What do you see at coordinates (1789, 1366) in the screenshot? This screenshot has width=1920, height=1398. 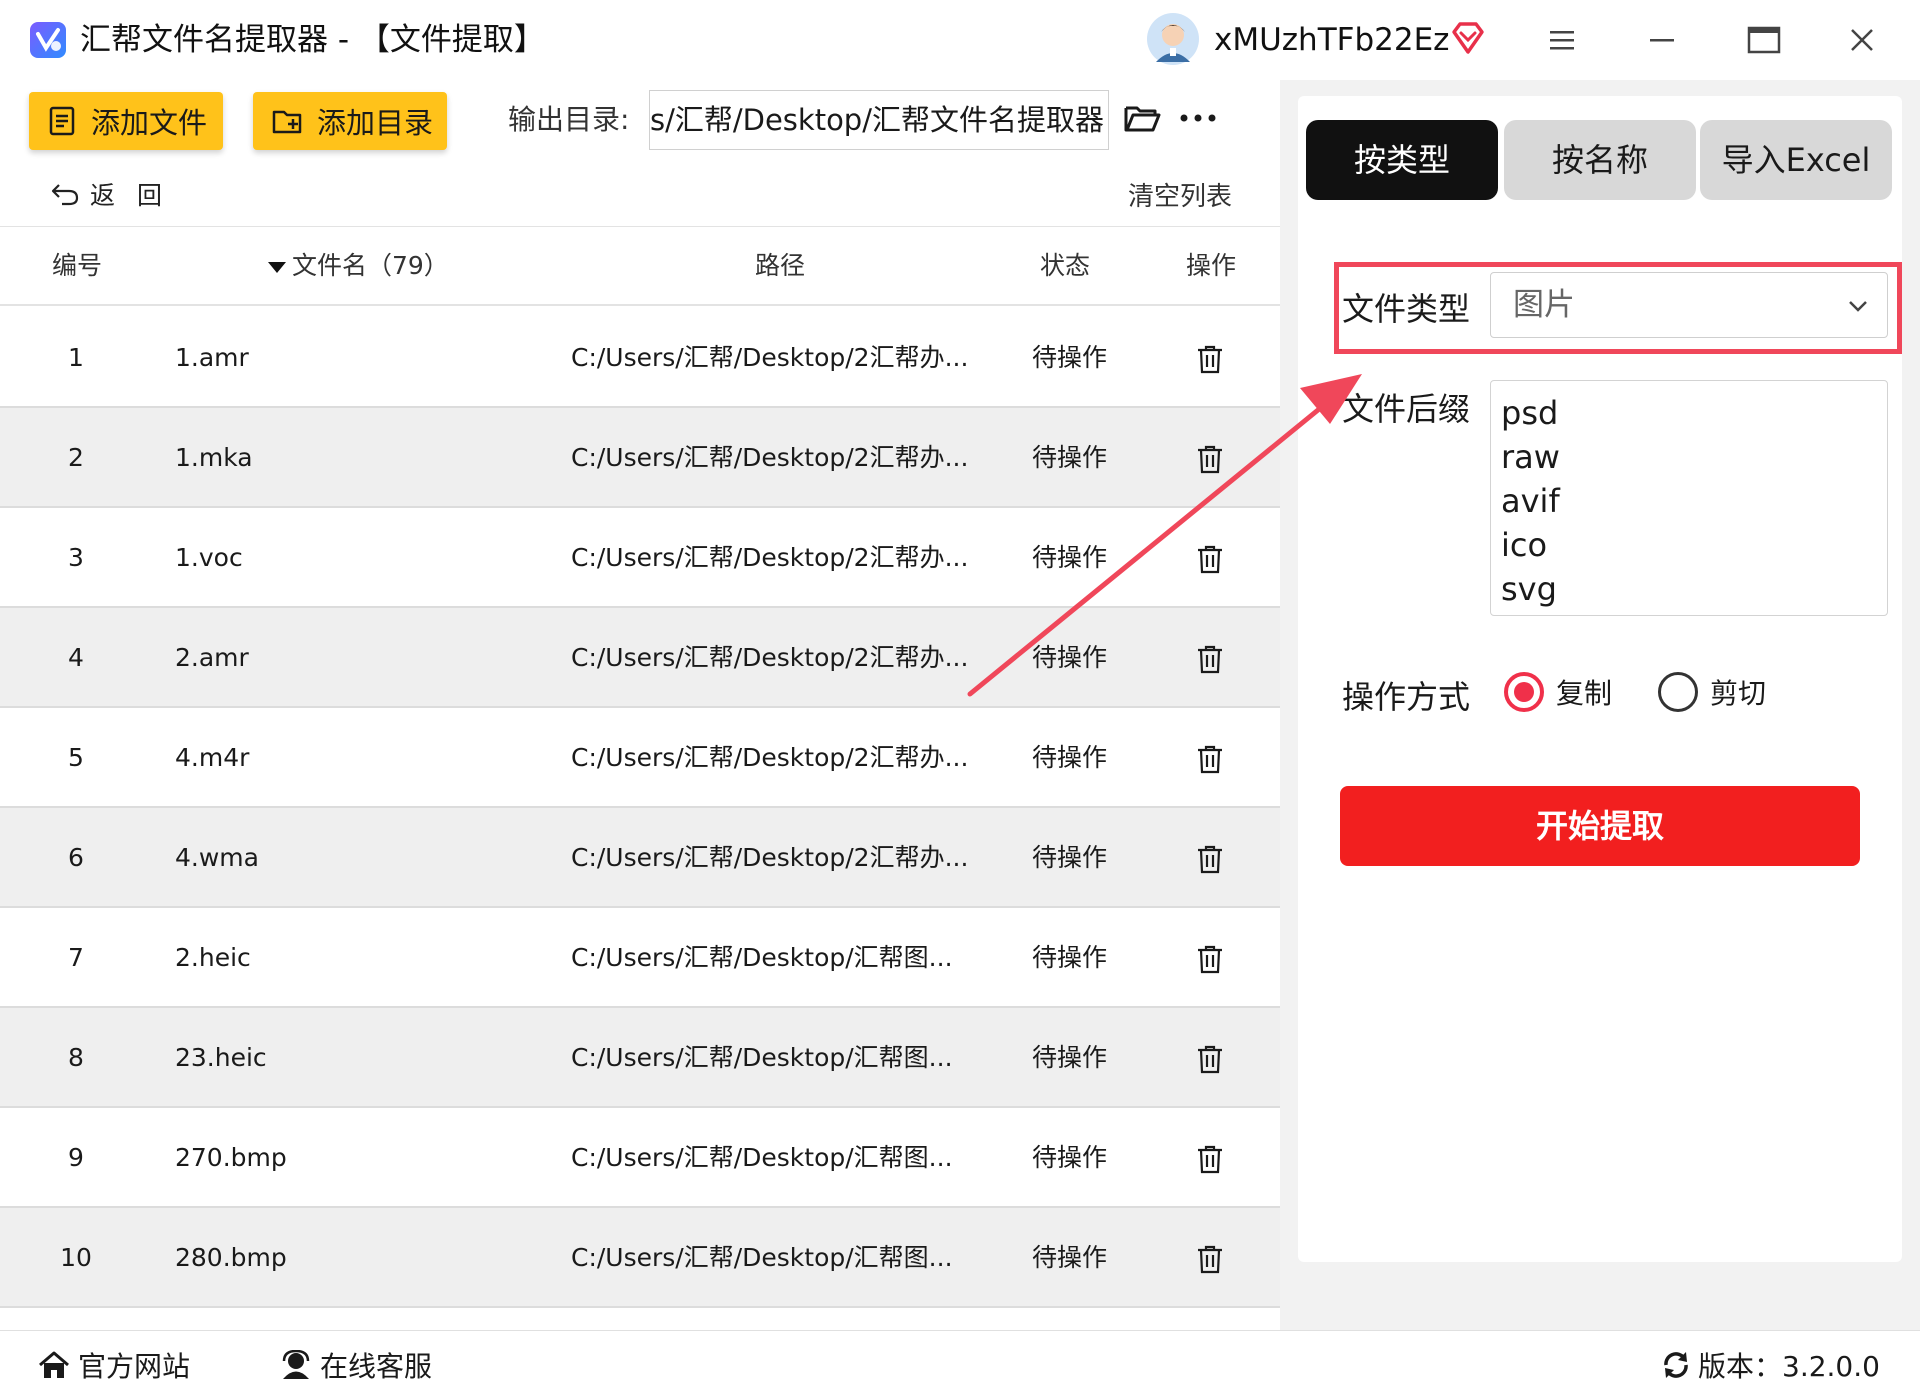 I see `version-label: 版本：3.2.0.0` at bounding box center [1789, 1366].